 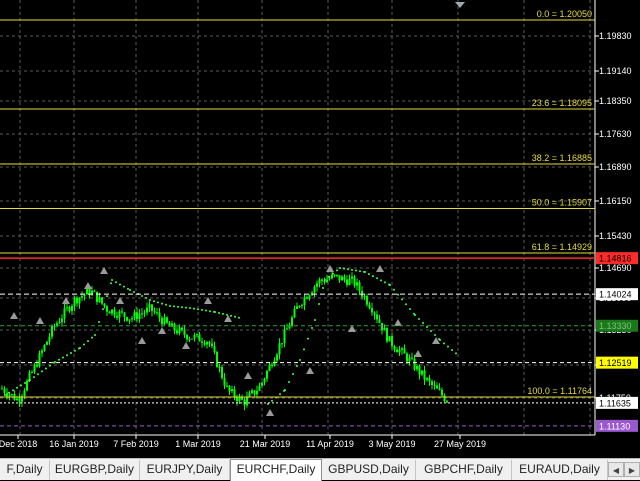 What do you see at coordinates (632, 469) in the screenshot?
I see `right-arrow-icon: ▶` at bounding box center [632, 469].